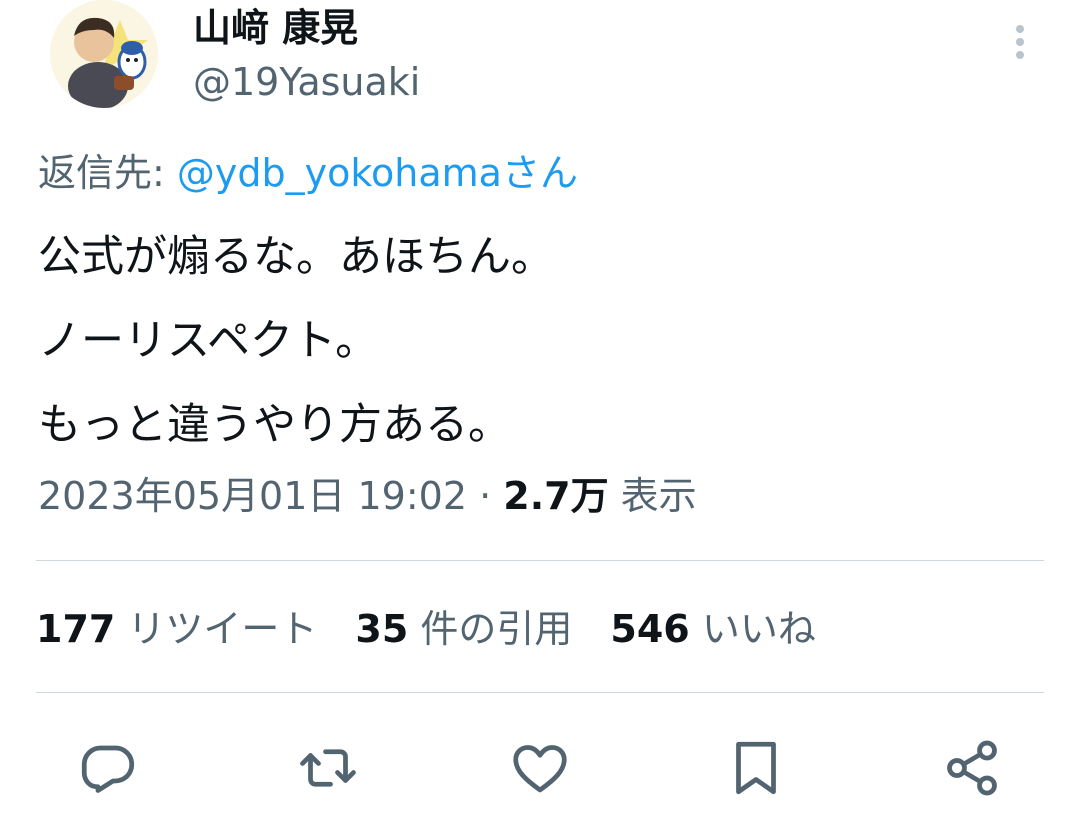 This screenshot has height=835, width=1080. Describe the element at coordinates (274, 425) in the screenshot. I see `tweet-line: もっと違うやり方ある。` at that location.